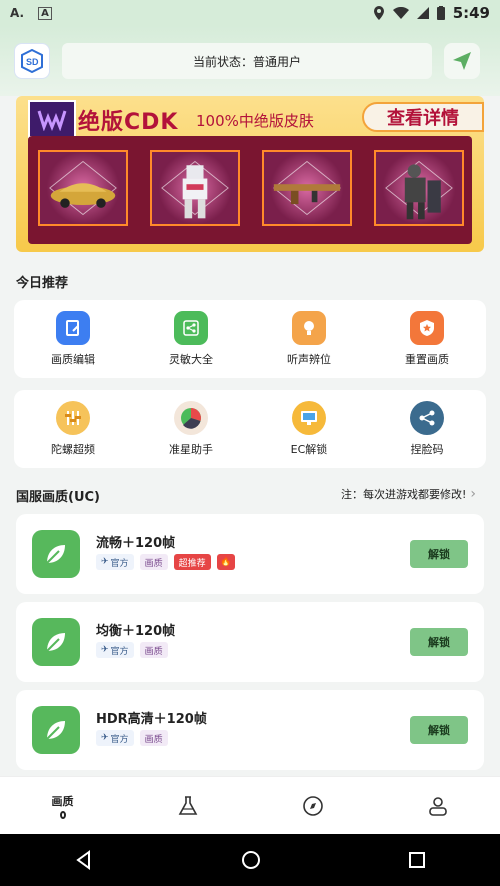  I want to click on app-logo-icon: SD, so click(32, 61).